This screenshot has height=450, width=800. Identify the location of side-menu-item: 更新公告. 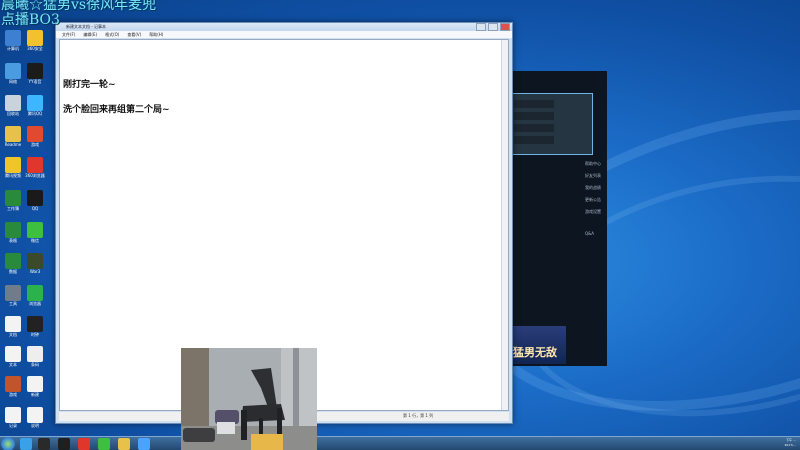
(593, 200).